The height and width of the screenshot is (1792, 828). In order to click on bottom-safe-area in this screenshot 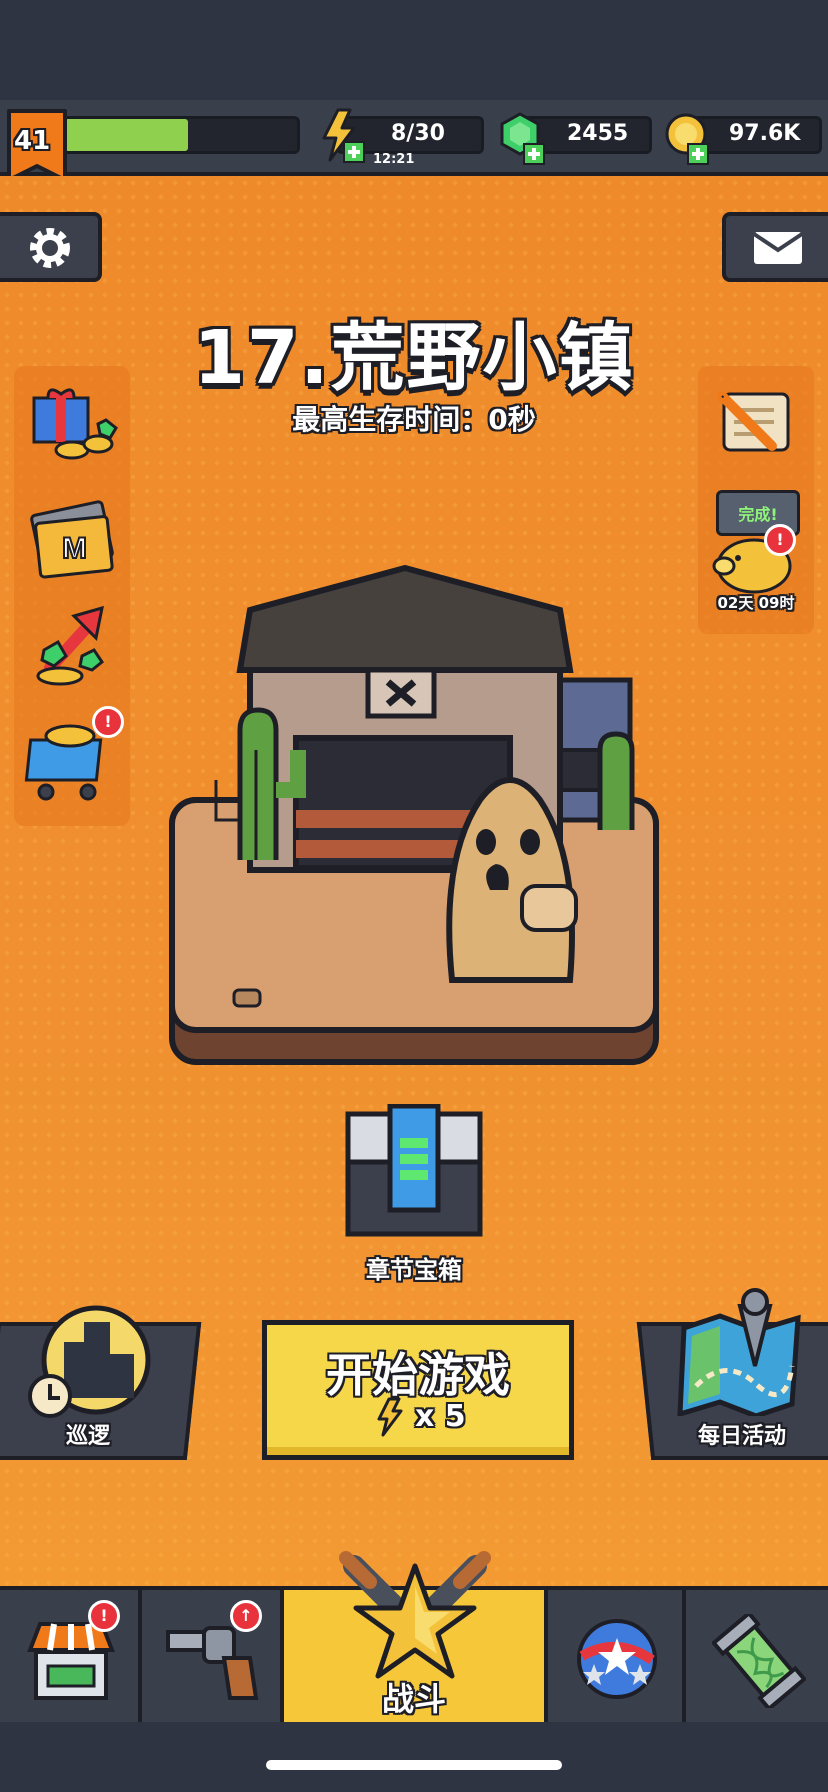, I will do `click(414, 1757)`.